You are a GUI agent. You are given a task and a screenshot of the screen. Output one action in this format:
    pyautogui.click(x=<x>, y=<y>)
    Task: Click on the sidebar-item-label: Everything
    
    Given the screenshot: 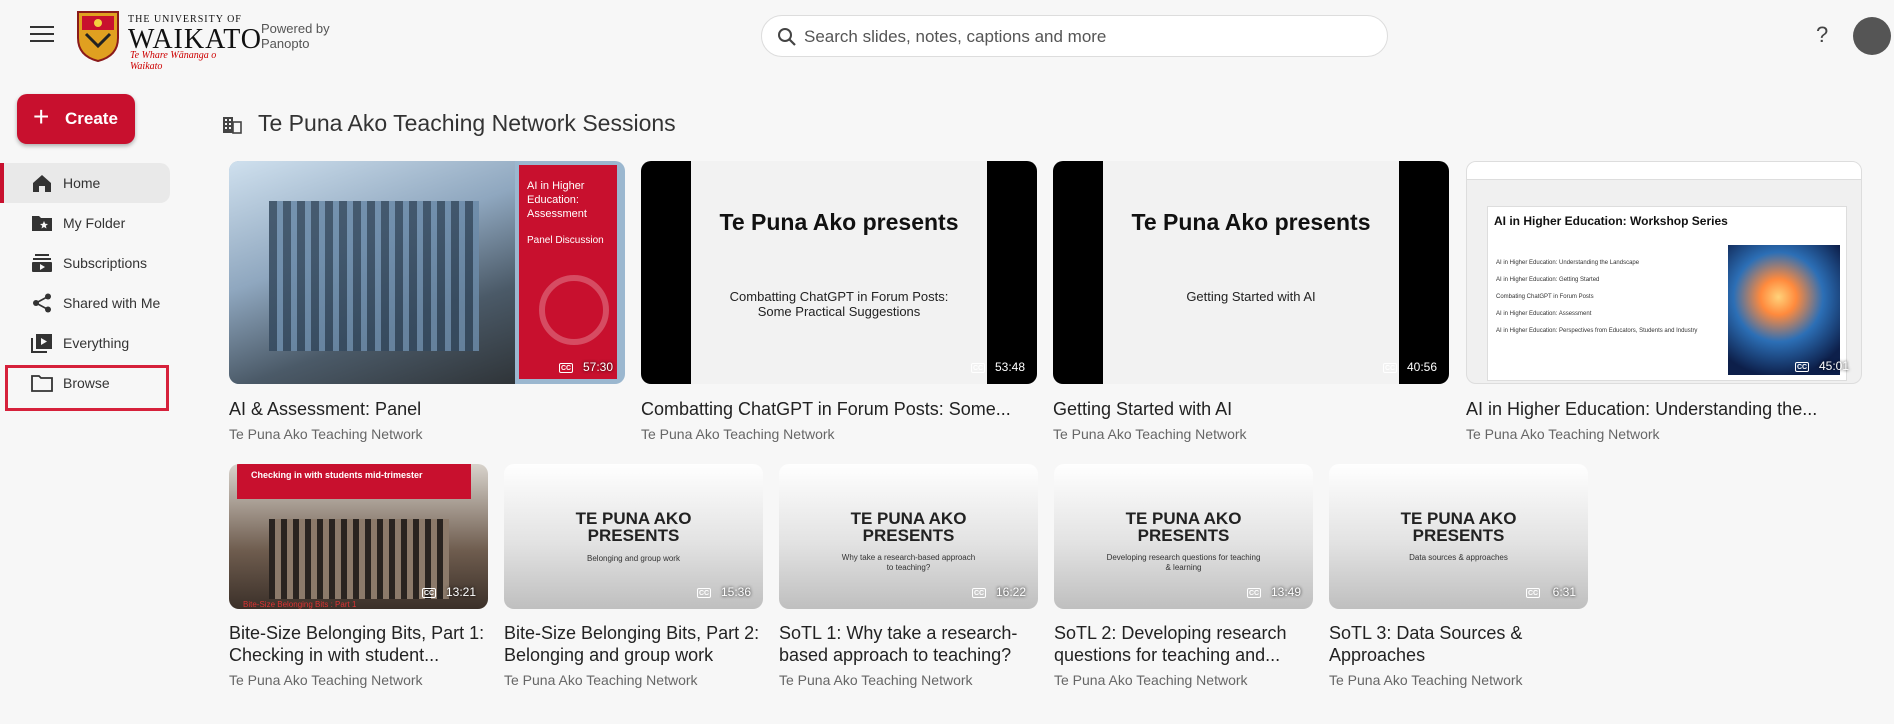 What is the action you would take?
    pyautogui.click(x=96, y=343)
    